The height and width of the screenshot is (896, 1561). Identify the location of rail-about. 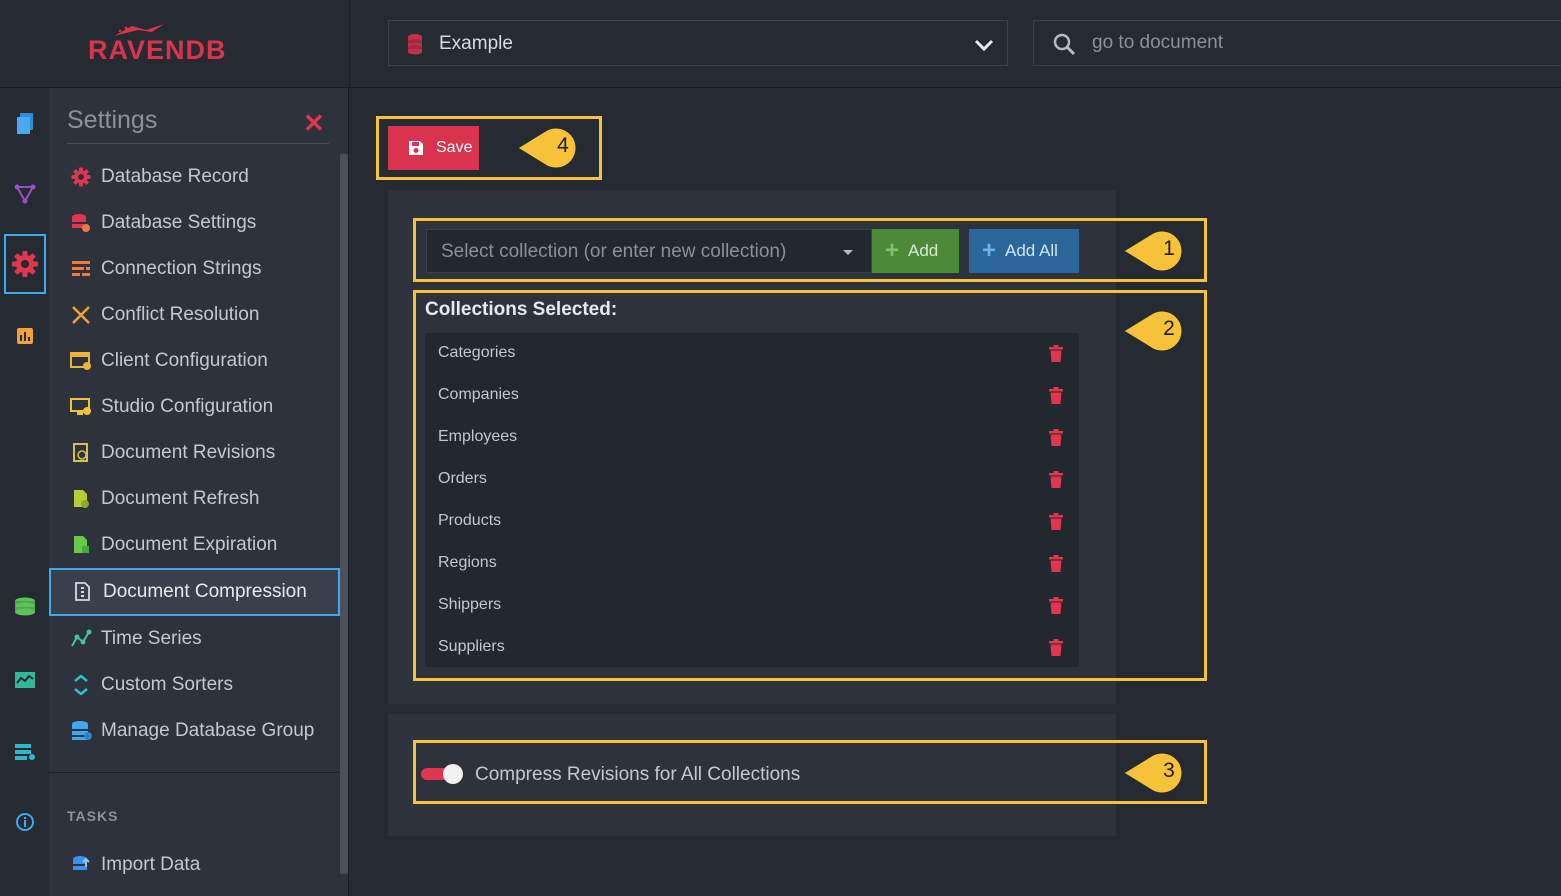
(25, 822).